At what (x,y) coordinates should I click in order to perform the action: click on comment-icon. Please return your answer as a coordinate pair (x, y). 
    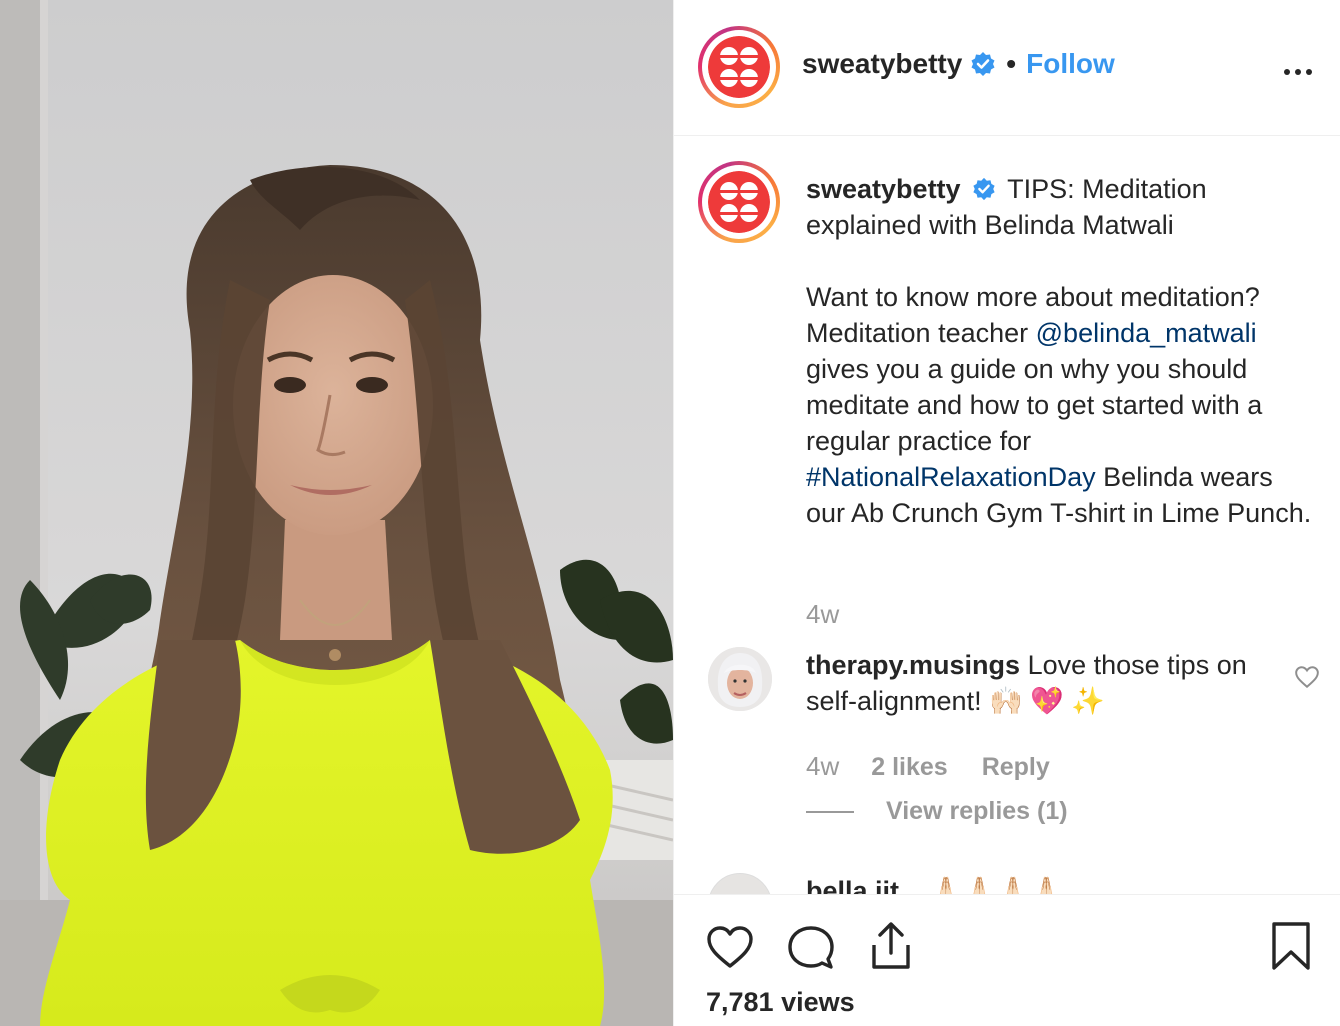
    Looking at the image, I should click on (811, 948).